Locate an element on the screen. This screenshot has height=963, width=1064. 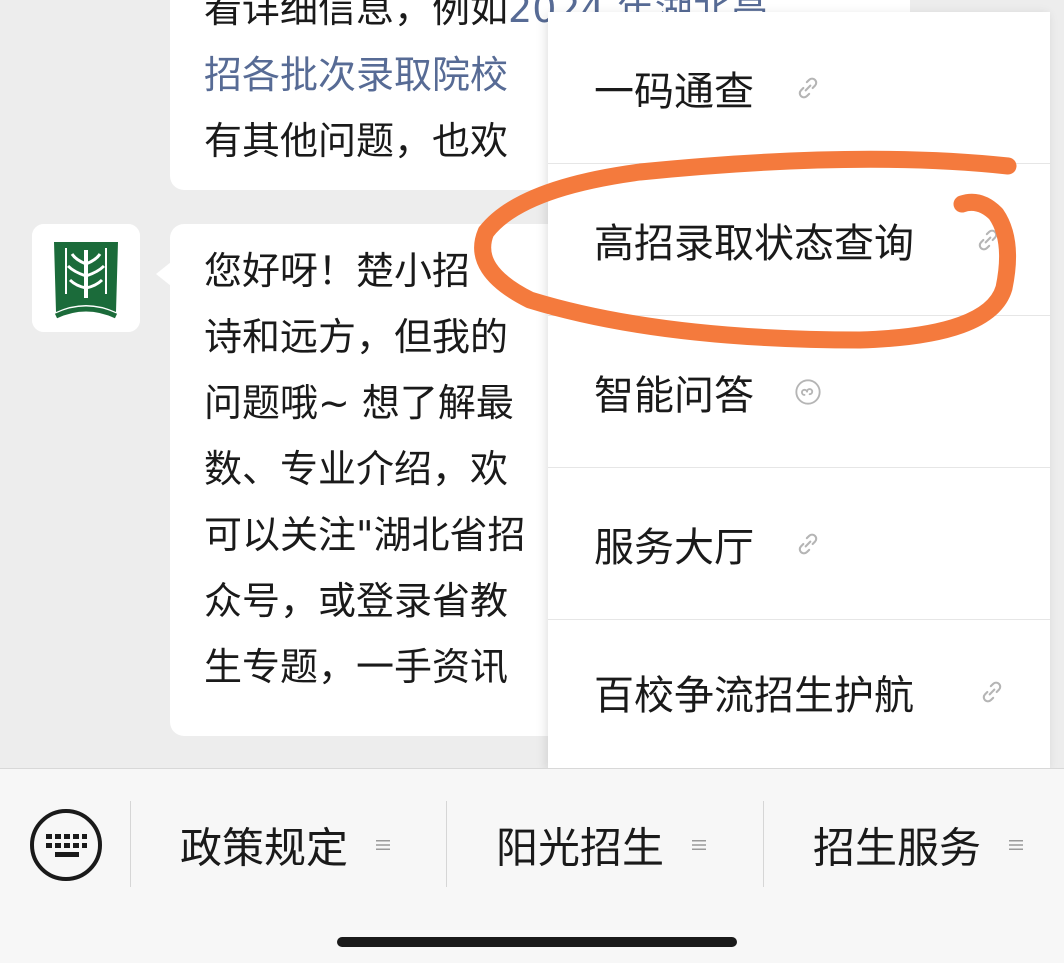
menu-item-service-hall: 服务大厅 is located at coordinates (799, 544).